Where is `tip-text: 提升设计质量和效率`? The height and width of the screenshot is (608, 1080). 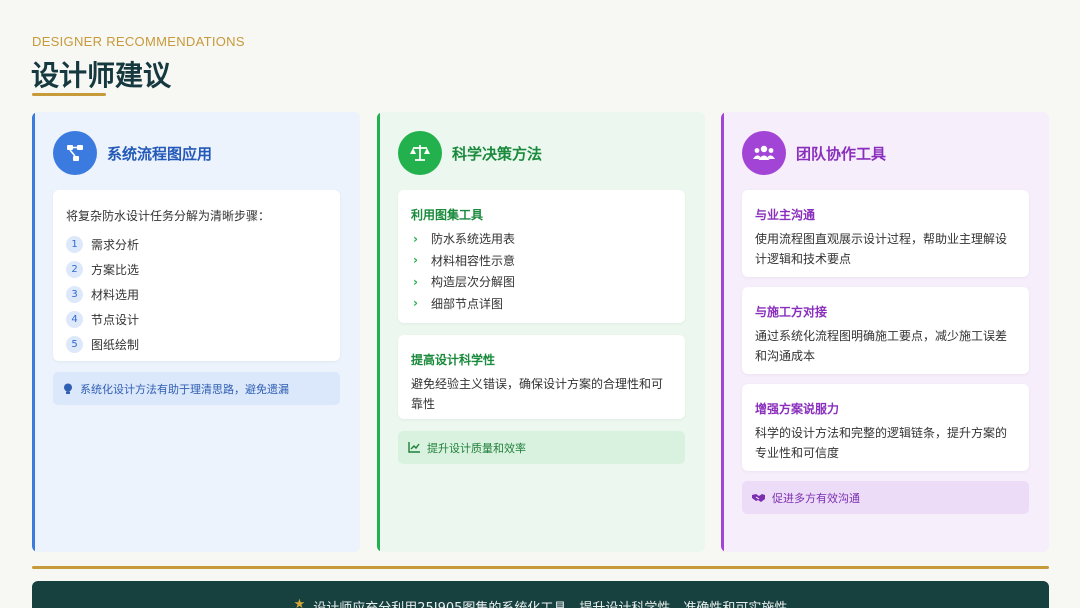 tip-text: 提升设计质量和效率 is located at coordinates (476, 448).